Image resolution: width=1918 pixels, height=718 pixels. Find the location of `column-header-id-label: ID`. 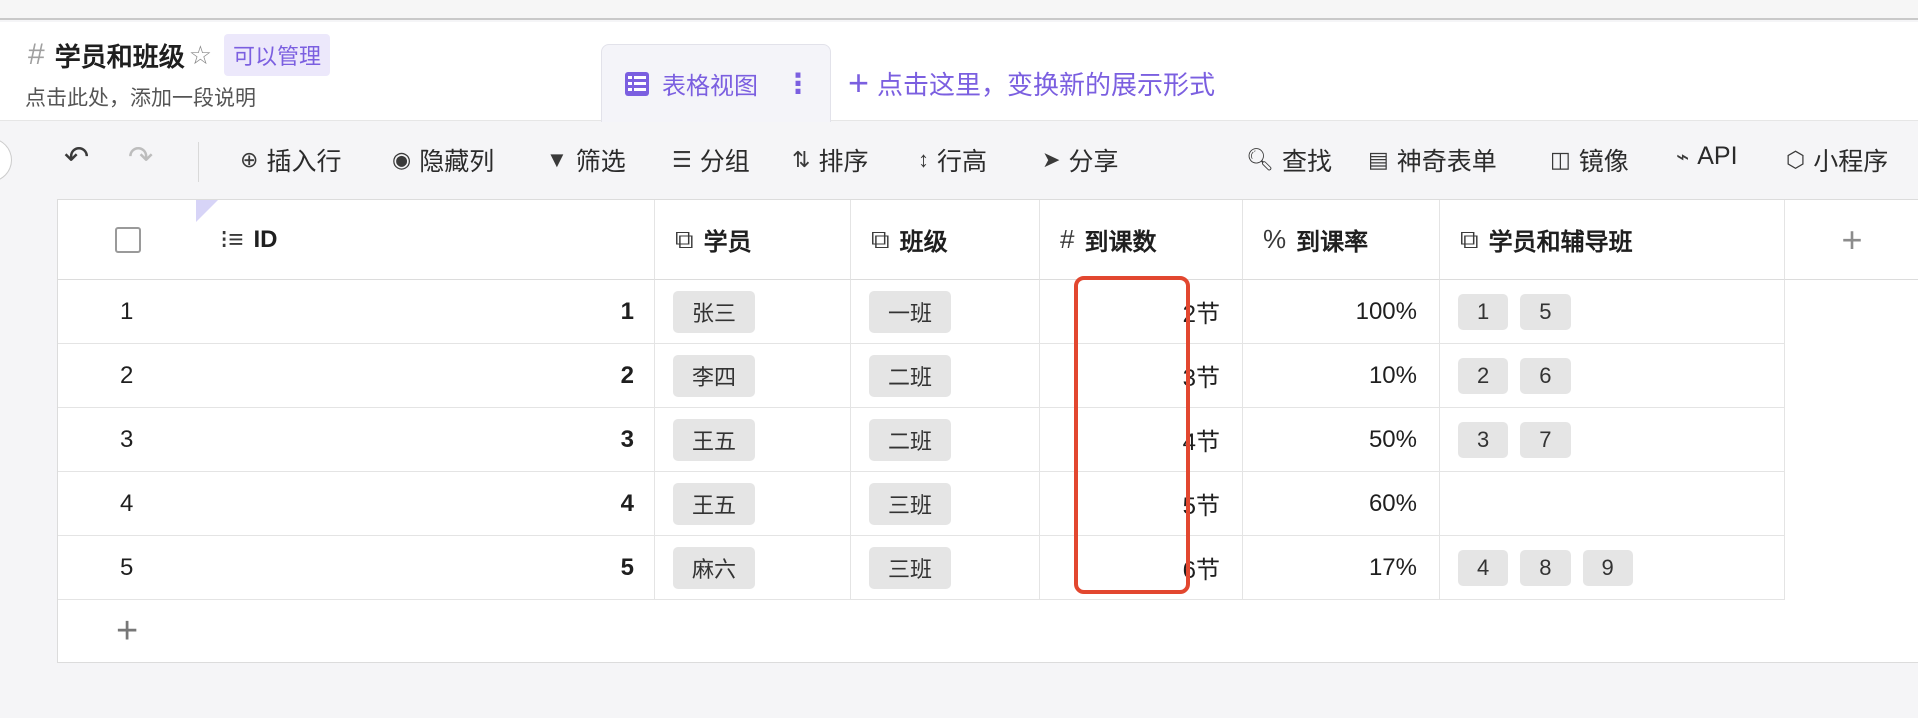

column-header-id-label: ID is located at coordinates (265, 239).